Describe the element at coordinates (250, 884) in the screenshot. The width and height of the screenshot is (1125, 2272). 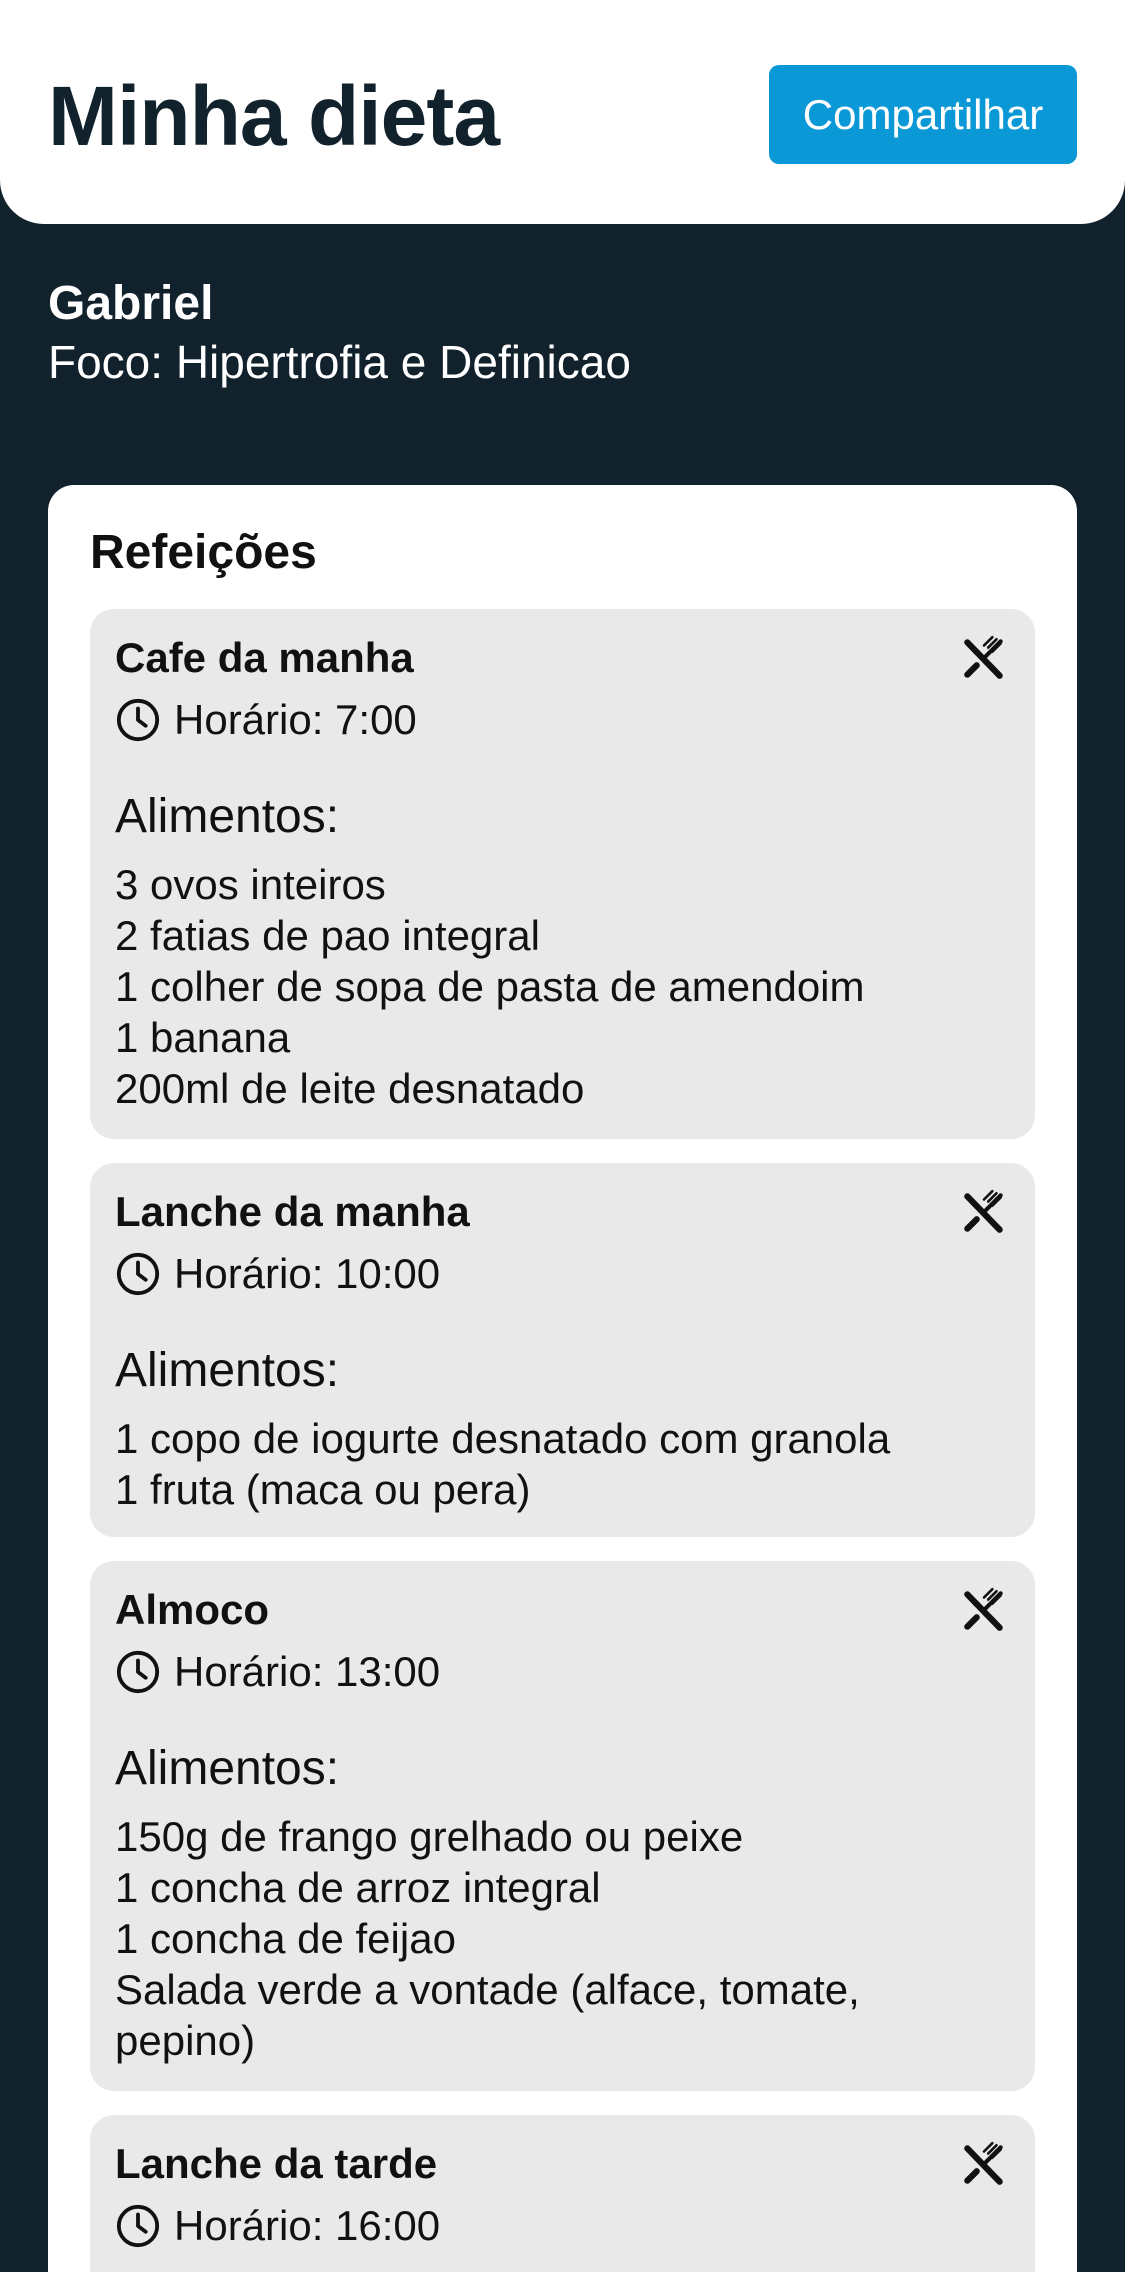
I see `food-item: 3 ovos inteiros` at that location.